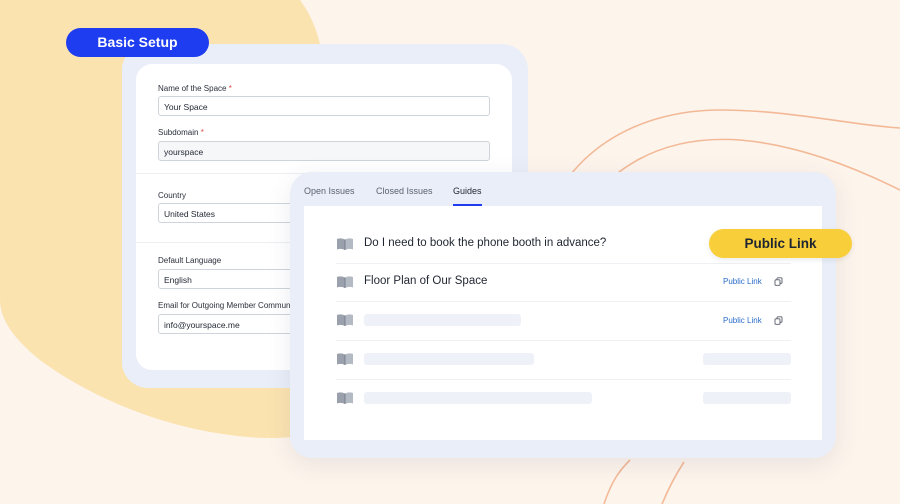  What do you see at coordinates (780, 243) in the screenshot?
I see `public-link-badge: Public Link` at bounding box center [780, 243].